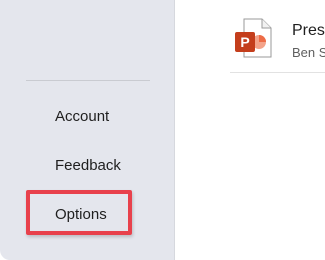  Describe the element at coordinates (88, 80) in the screenshot. I see `nav-divider` at that location.